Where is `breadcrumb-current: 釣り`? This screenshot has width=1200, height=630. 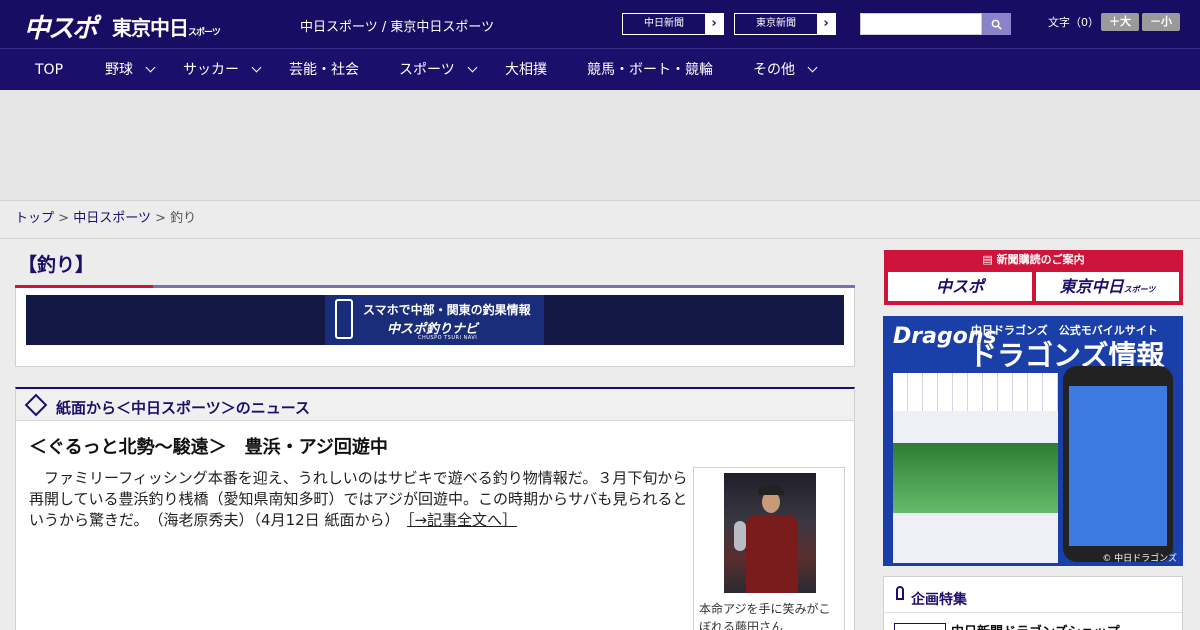 breadcrumb-current: 釣り is located at coordinates (183, 218).